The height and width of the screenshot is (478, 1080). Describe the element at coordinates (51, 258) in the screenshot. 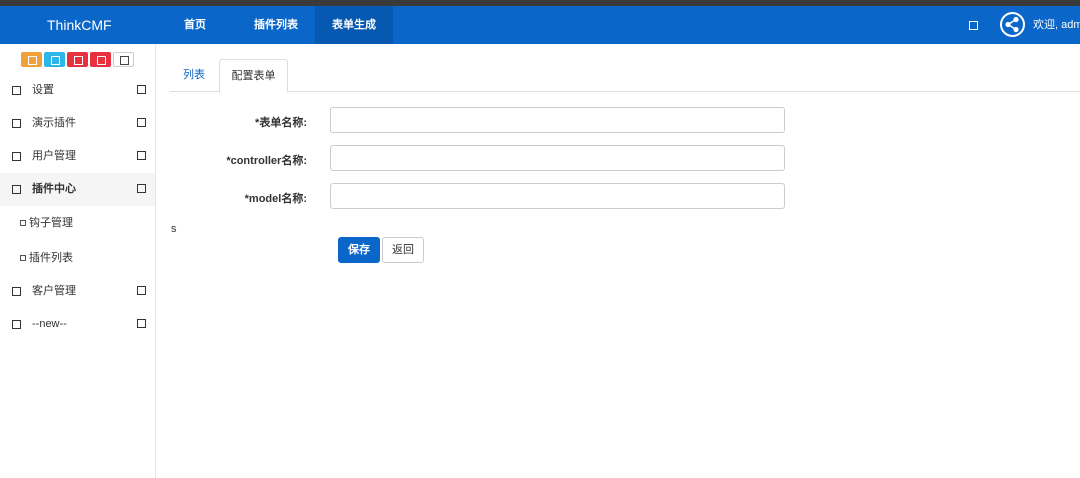

I see `sidebar-subitem-label: 插件列表` at that location.